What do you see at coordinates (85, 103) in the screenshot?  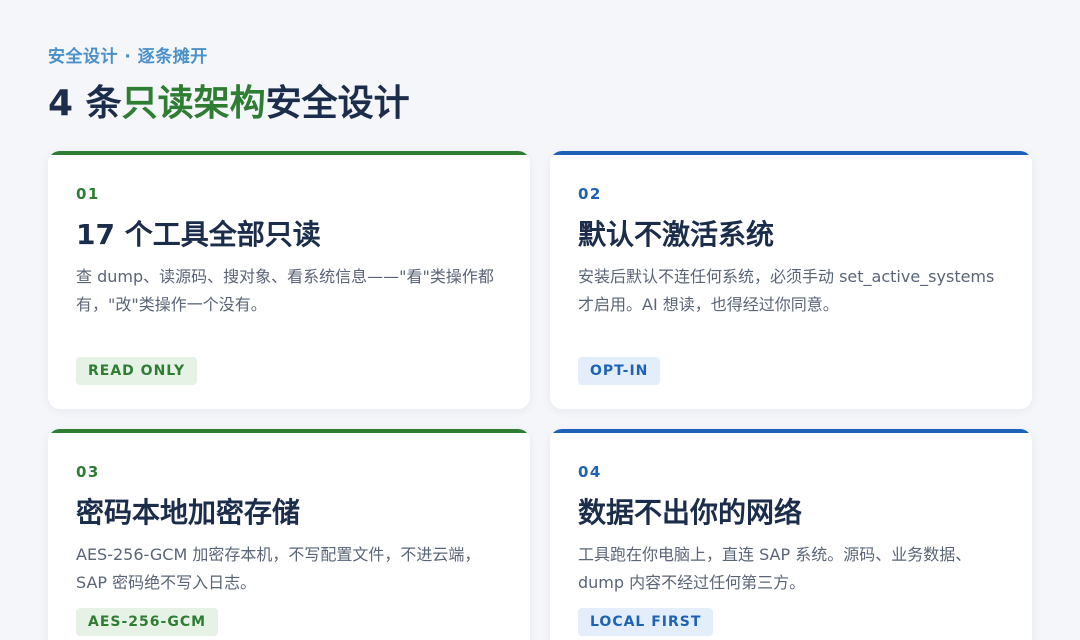 I see `title-prefix: 4 条` at bounding box center [85, 103].